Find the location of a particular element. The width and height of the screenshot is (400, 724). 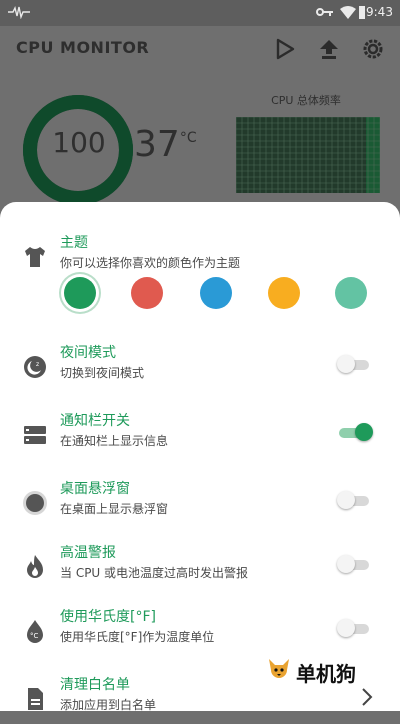

upload-icon is located at coordinates (329, 49).